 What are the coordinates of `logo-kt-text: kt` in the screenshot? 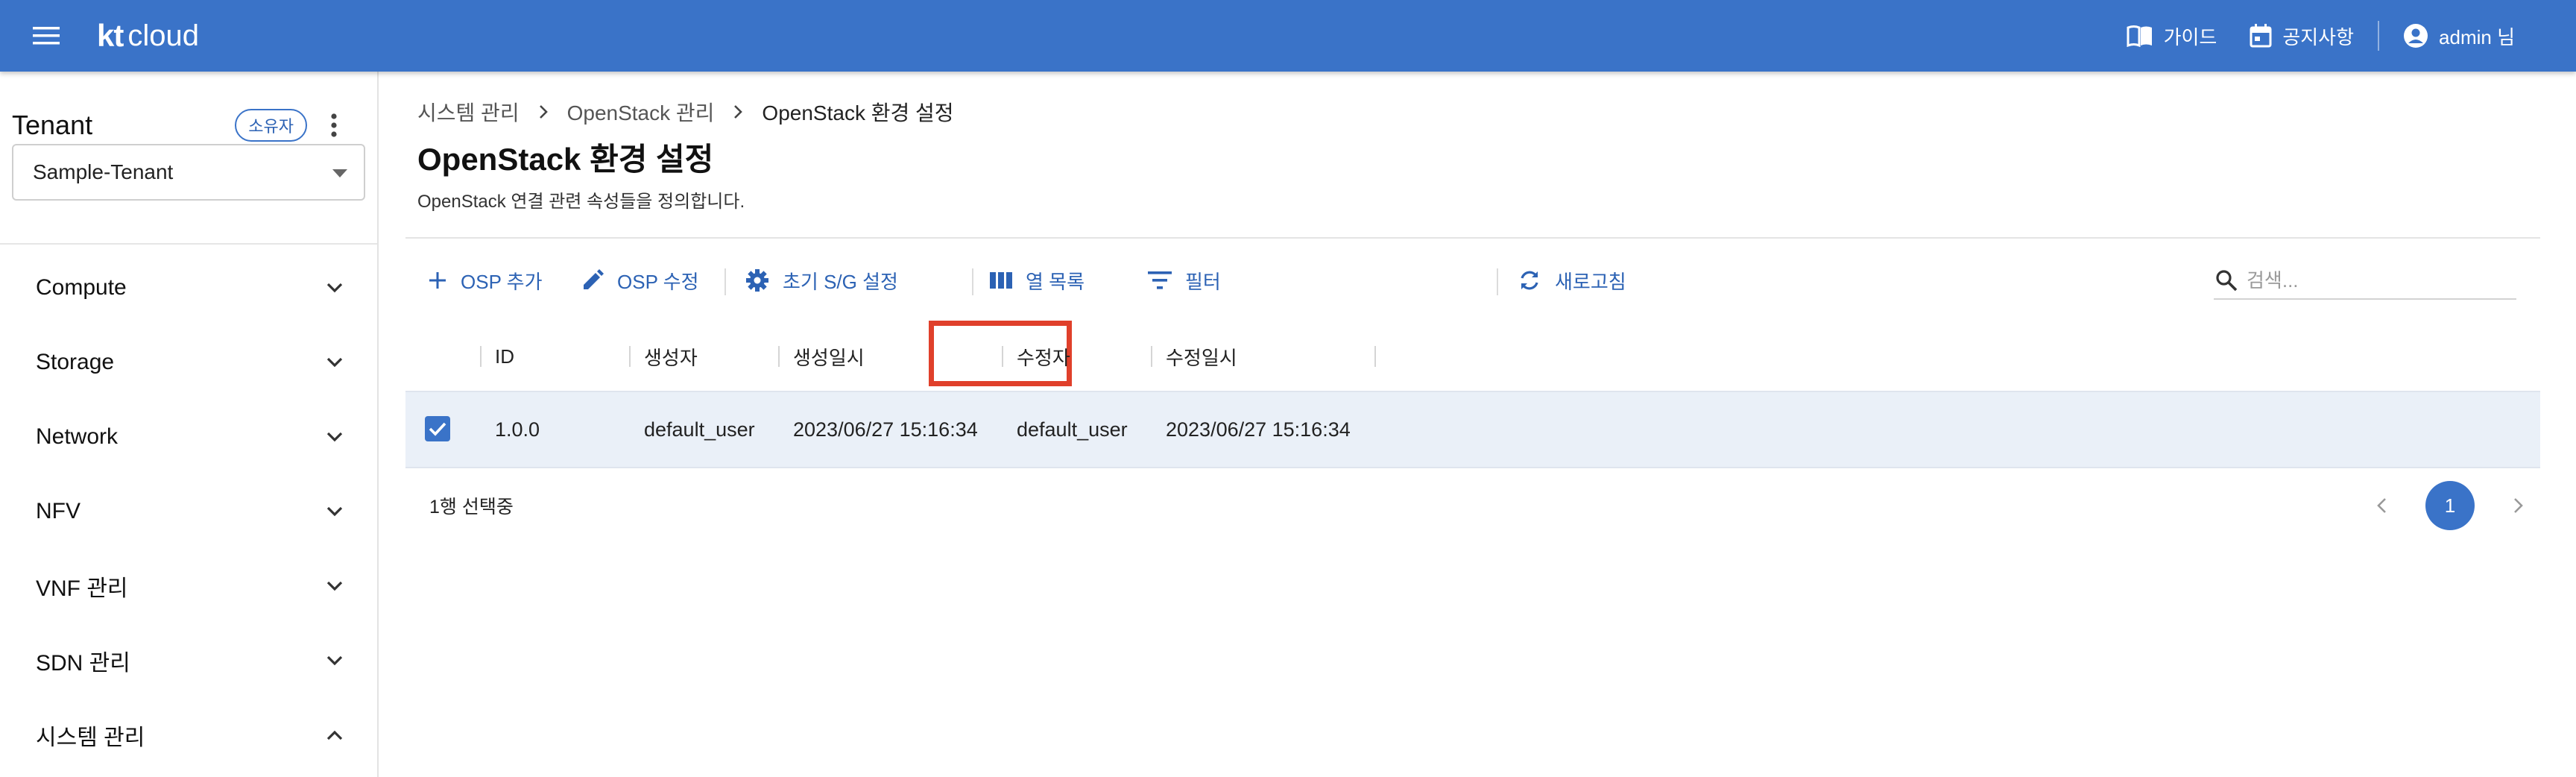 It's located at (110, 35).